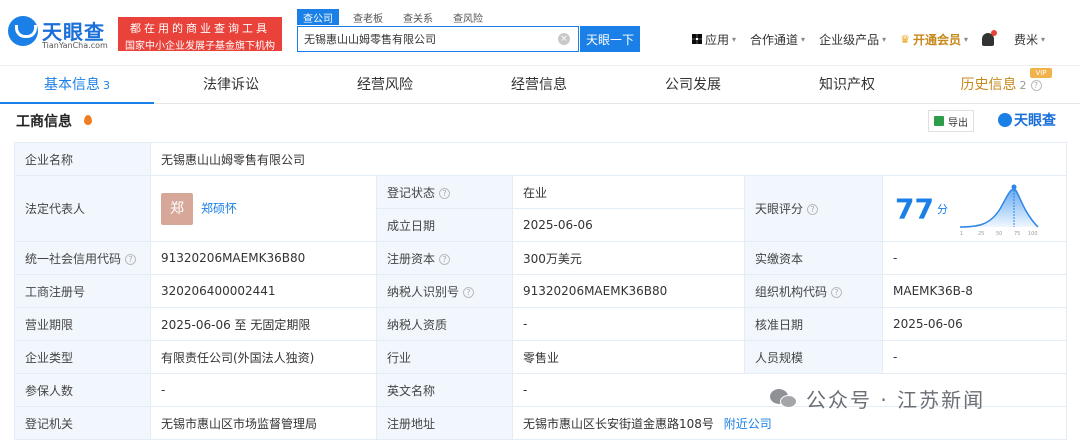 This screenshot has height=445, width=1080. I want to click on search-button: 天眼一下, so click(610, 39).